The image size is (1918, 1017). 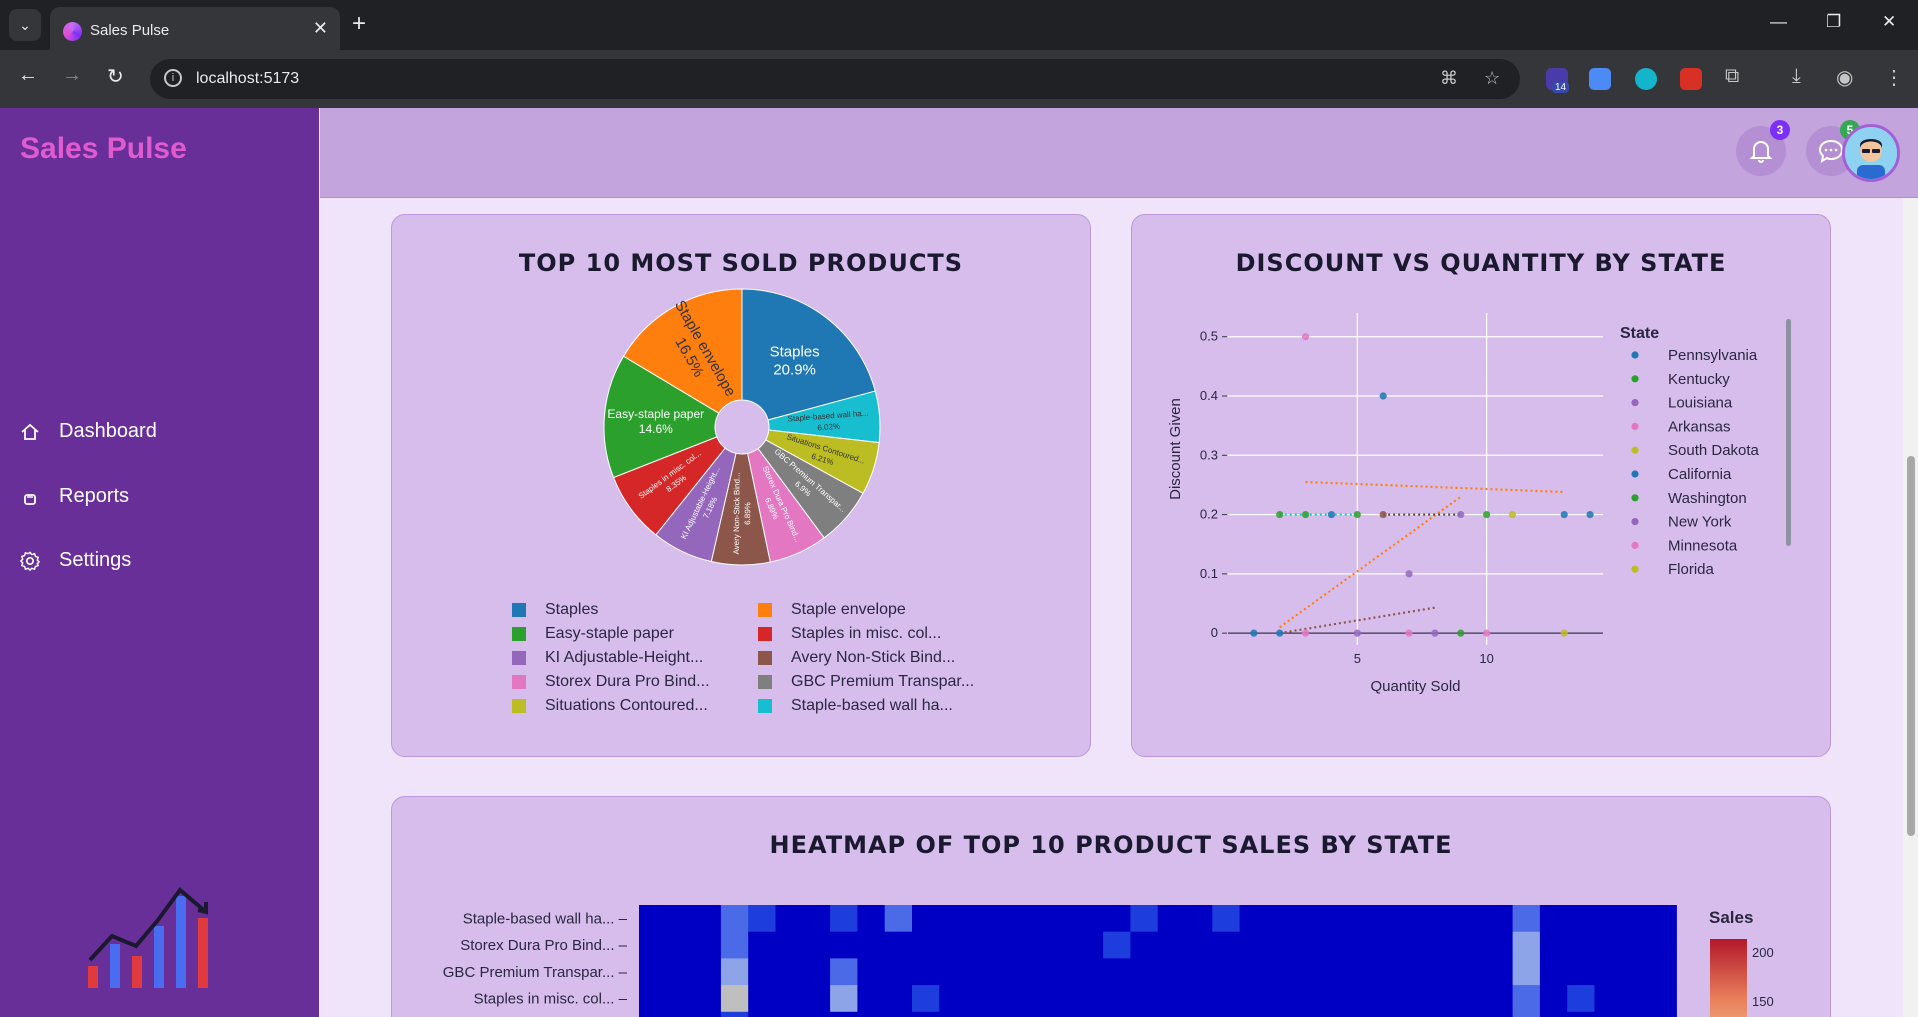 What do you see at coordinates (1889, 22) in the screenshot?
I see `close-window-button: ✕` at bounding box center [1889, 22].